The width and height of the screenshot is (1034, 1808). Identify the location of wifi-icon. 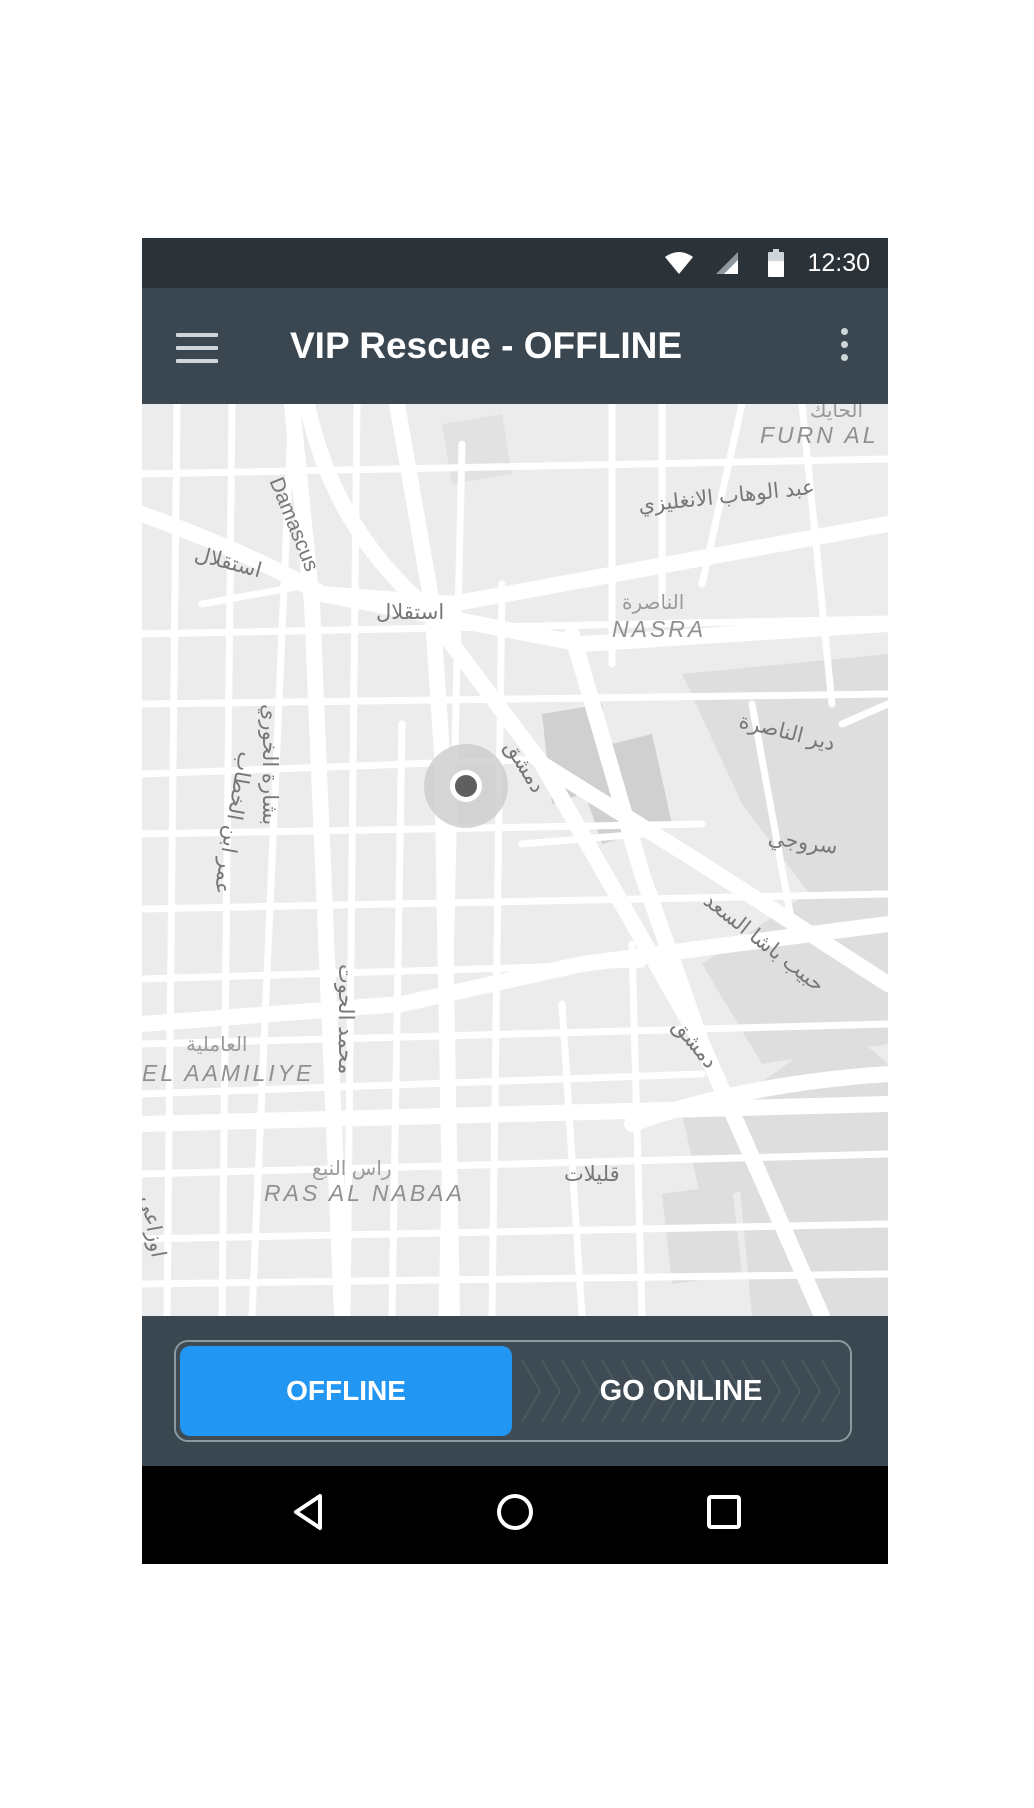
(679, 263).